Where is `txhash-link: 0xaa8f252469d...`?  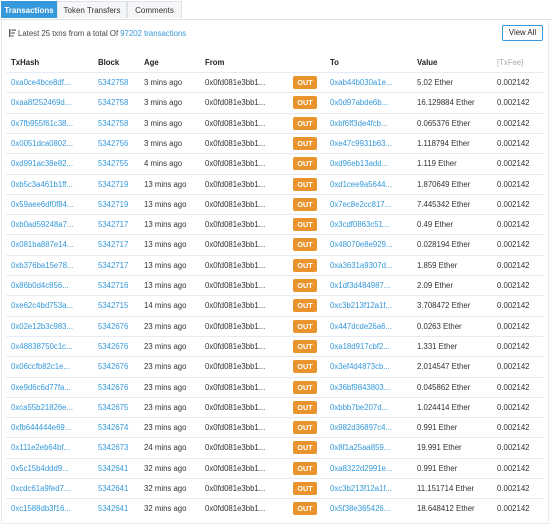 txhash-link: 0xaa8f252469d... is located at coordinates (41, 103).